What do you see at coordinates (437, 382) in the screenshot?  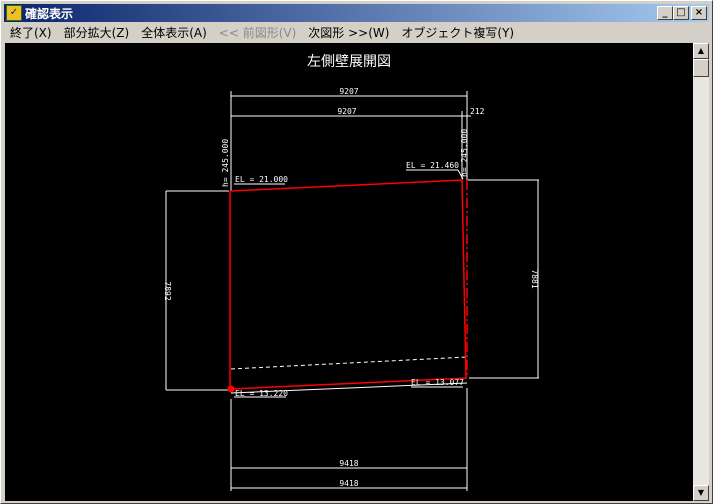 I see `el-bottom-right: EL = 13.077` at bounding box center [437, 382].